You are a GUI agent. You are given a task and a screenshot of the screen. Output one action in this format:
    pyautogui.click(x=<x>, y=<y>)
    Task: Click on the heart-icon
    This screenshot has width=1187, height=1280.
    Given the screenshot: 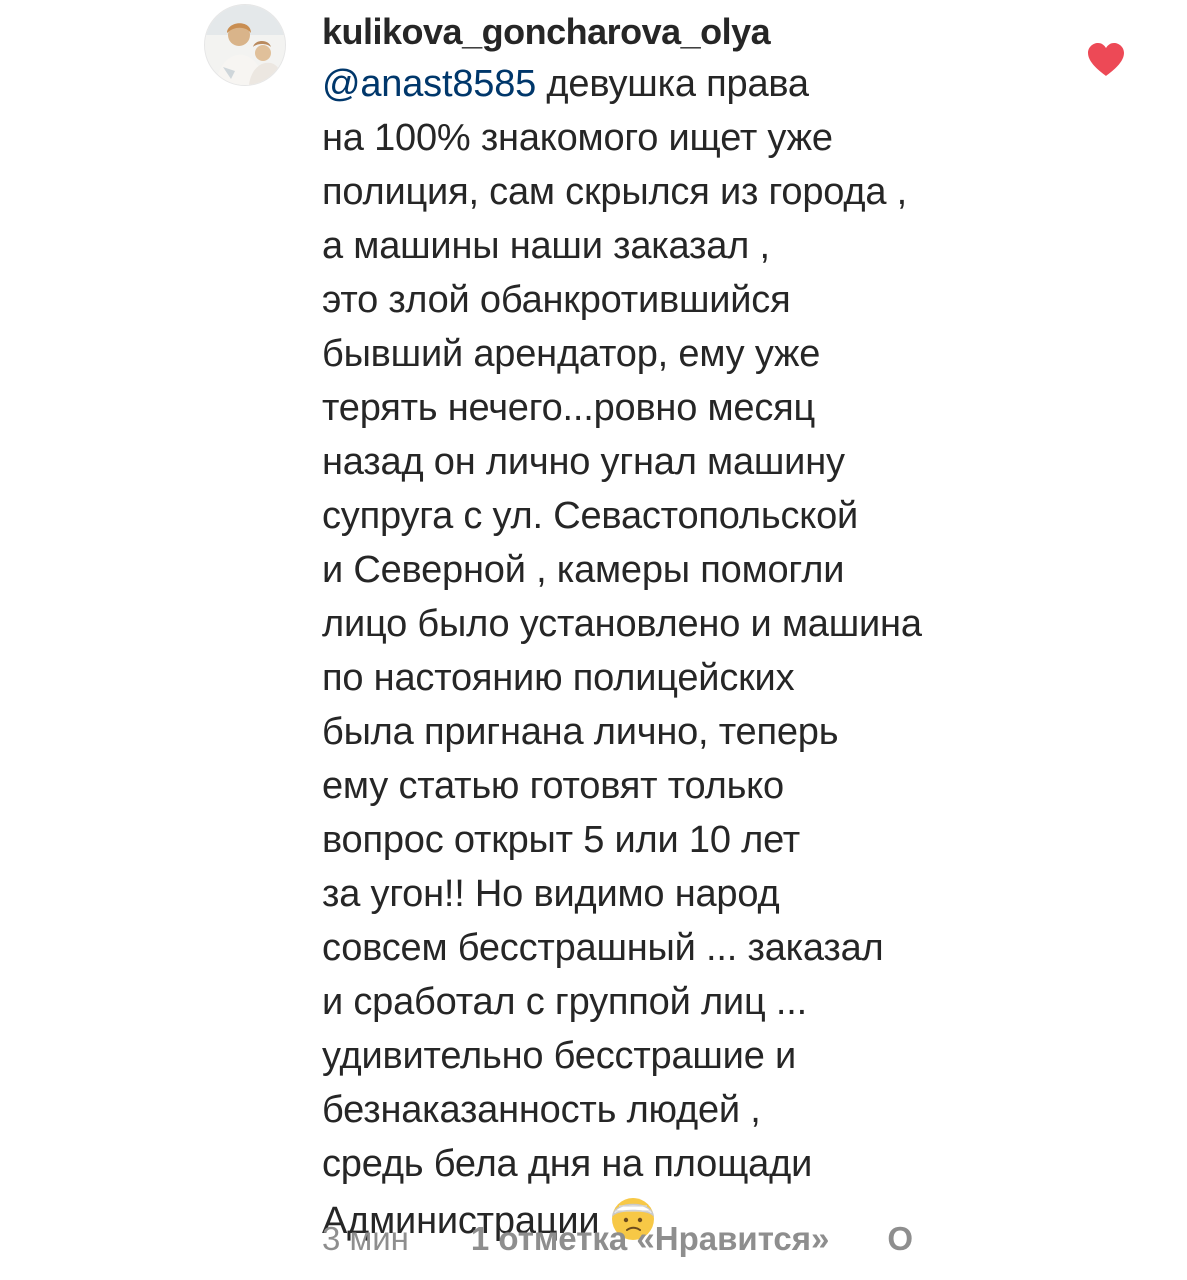 What is the action you would take?
    pyautogui.click(x=1106, y=59)
    